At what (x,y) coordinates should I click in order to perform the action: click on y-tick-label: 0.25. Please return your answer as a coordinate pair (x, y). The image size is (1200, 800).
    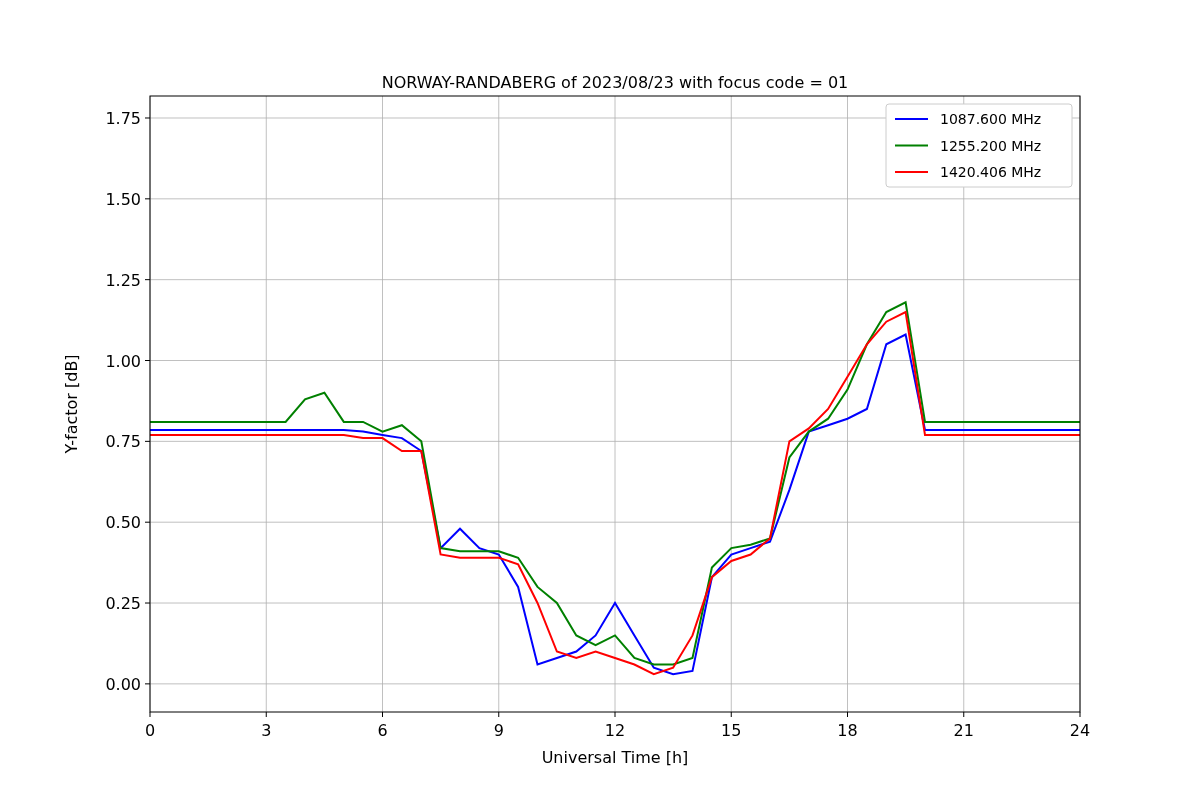
    Looking at the image, I should click on (123, 604).